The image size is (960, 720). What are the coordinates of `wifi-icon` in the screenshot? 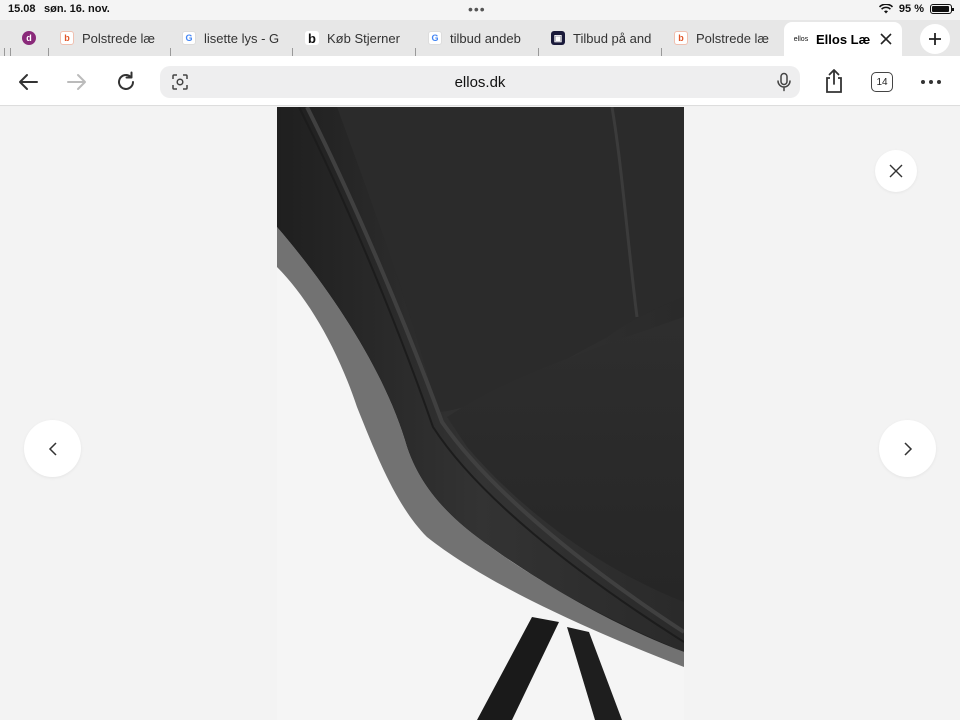 It's located at (885, 9).